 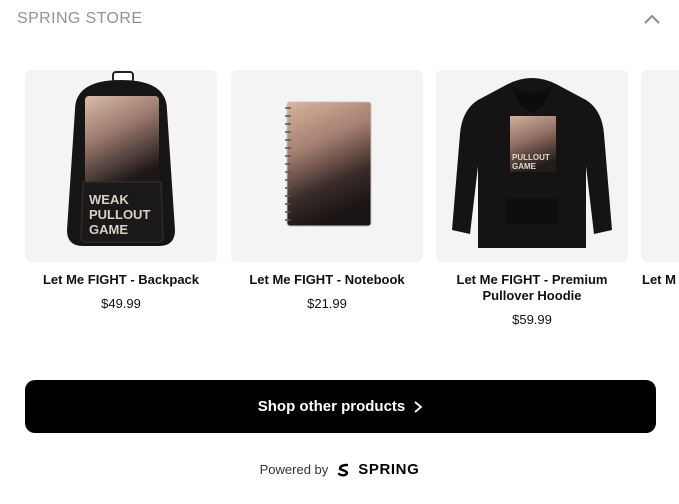 I want to click on hoodie-graphic: PULLOUT GAME, so click(x=532, y=163).